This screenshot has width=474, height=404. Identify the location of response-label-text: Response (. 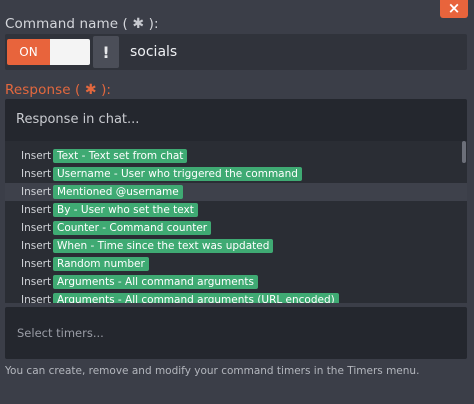
(43, 90).